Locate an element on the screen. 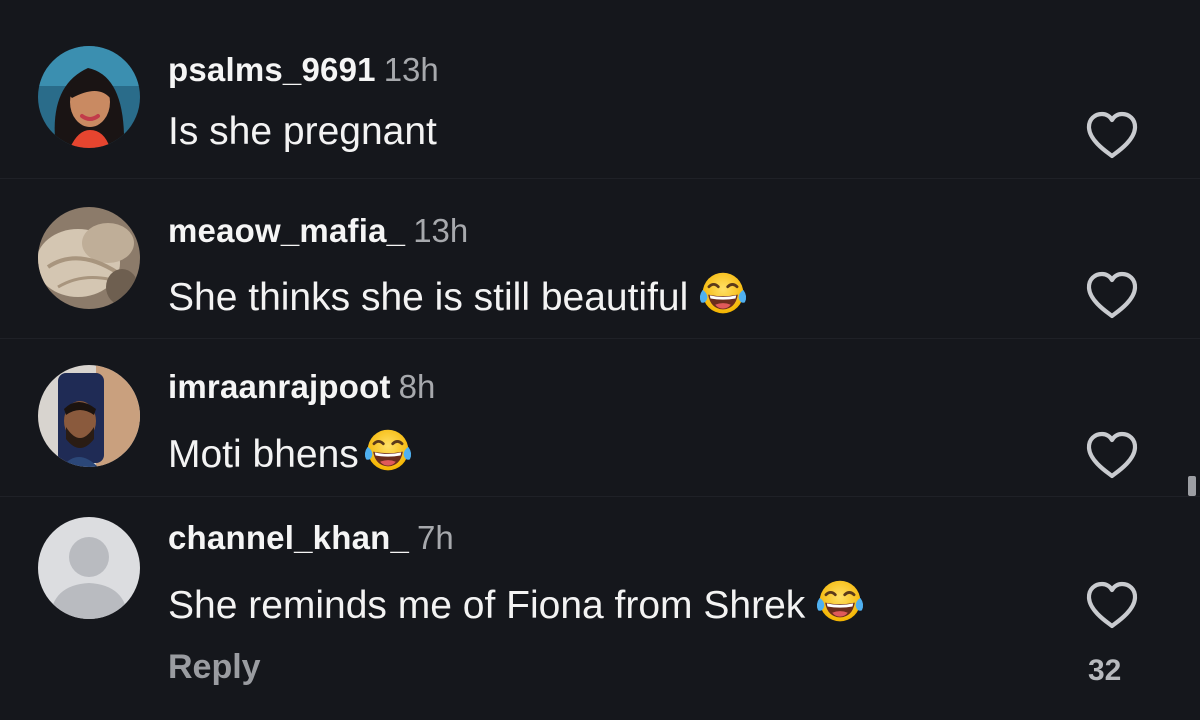 The height and width of the screenshot is (720, 1200). comment-text: Is she pregnant is located at coordinates (302, 132).